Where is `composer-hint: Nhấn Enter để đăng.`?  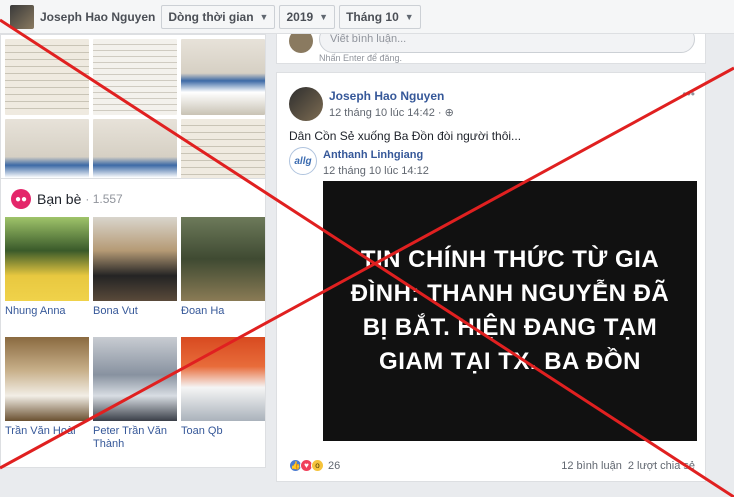
composer-hint: Nhấn Enter để đăng. is located at coordinates (361, 58).